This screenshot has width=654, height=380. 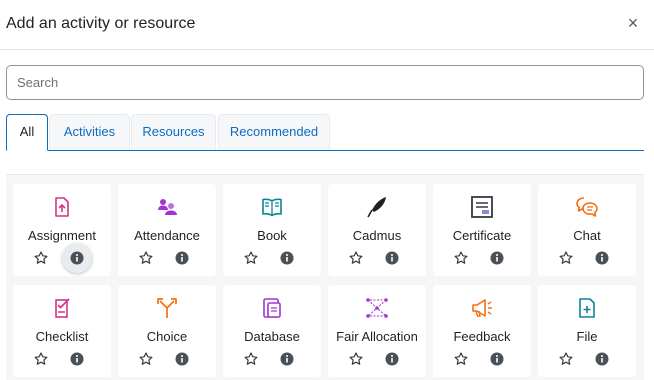 I want to click on module-card-choice: Choice, so click(x=167, y=331).